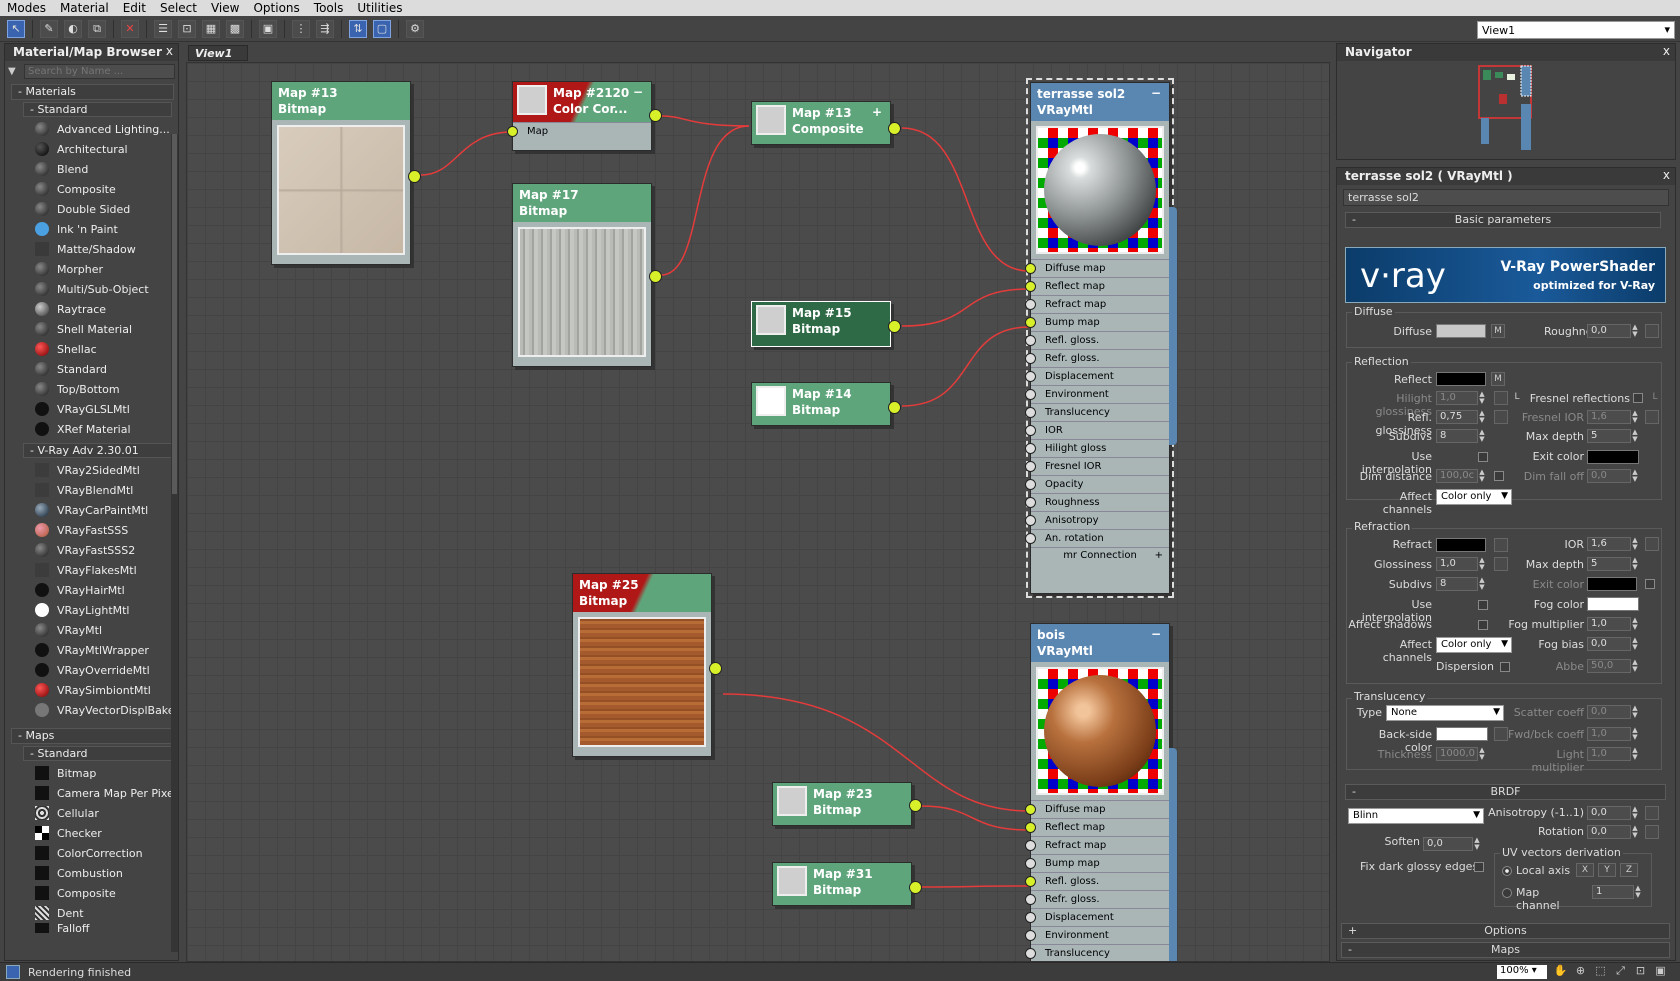 This screenshot has height=981, width=1680. I want to click on group-maps: - Maps, so click(92, 736).